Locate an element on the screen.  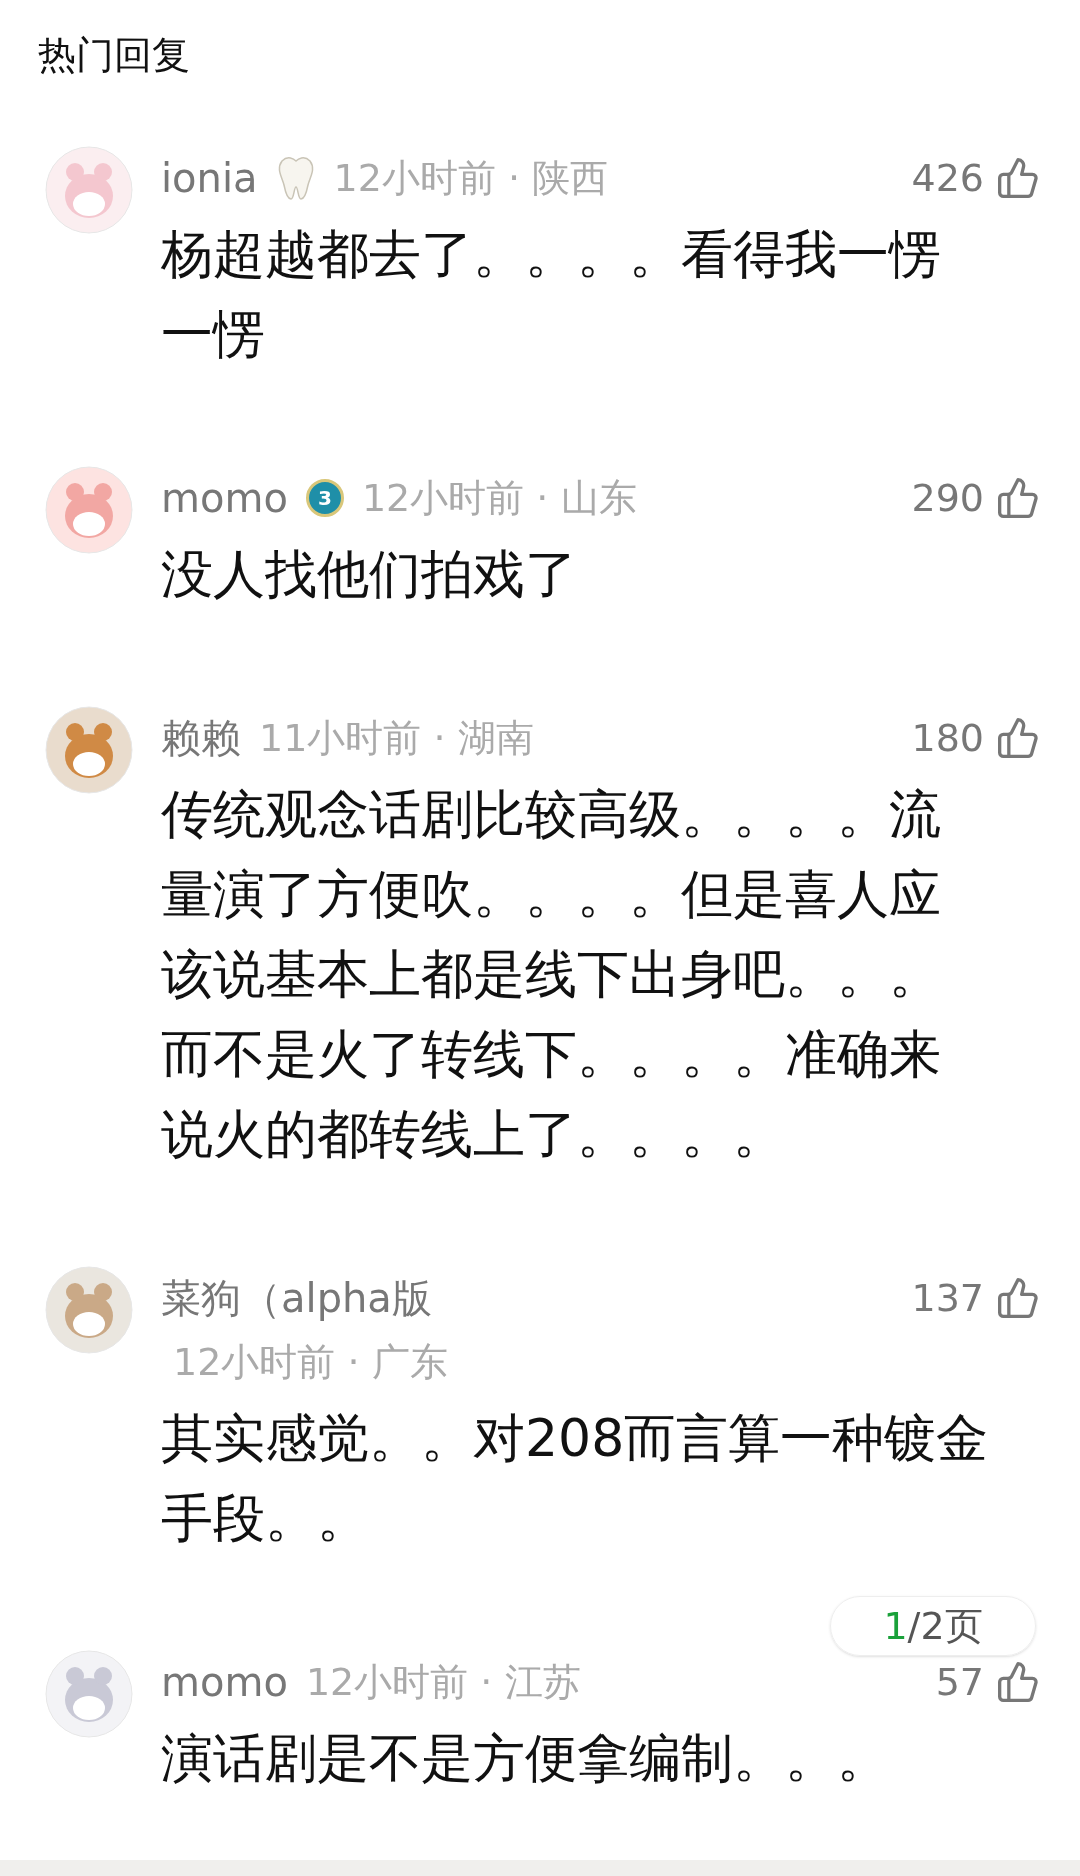
level-badge: 3 is located at coordinates (324, 498).